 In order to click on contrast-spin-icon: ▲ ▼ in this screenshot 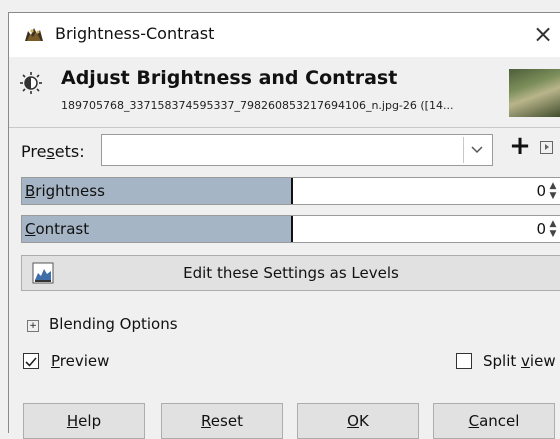, I will do `click(553, 229)`.